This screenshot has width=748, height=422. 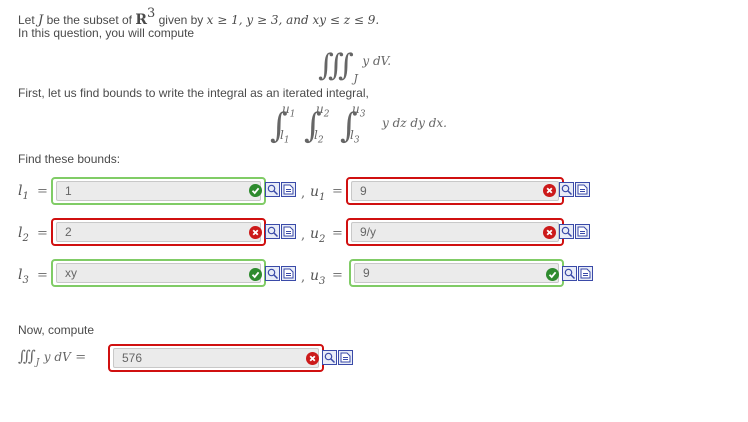 I want to click on bound-label: l2, so click(x=23, y=234).